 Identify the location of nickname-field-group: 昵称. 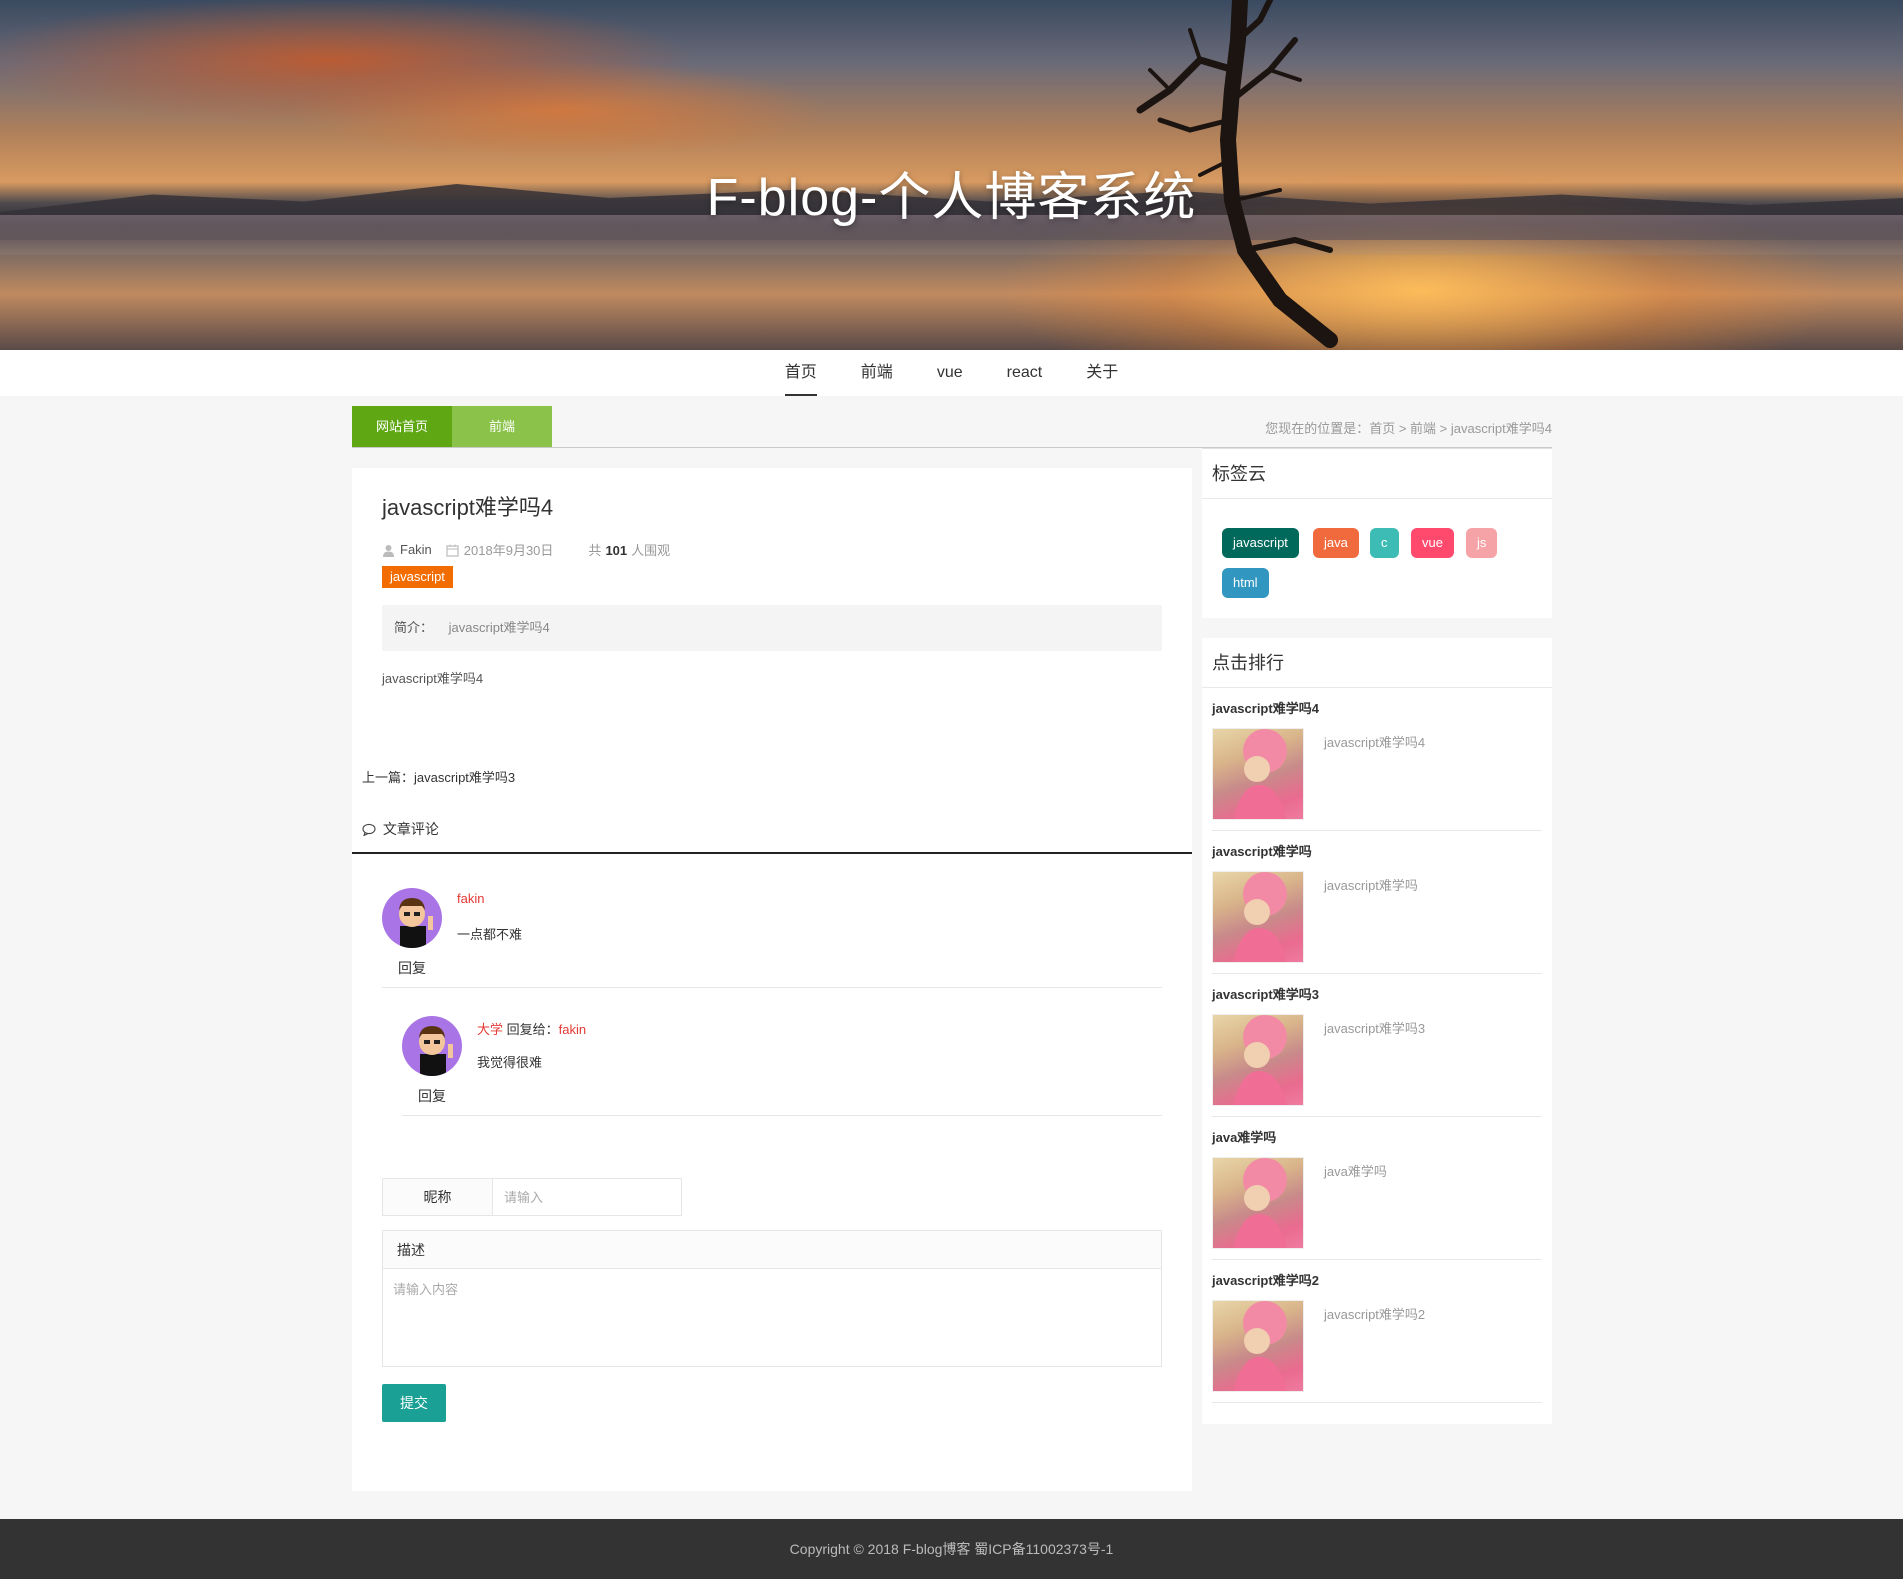
(532, 1197).